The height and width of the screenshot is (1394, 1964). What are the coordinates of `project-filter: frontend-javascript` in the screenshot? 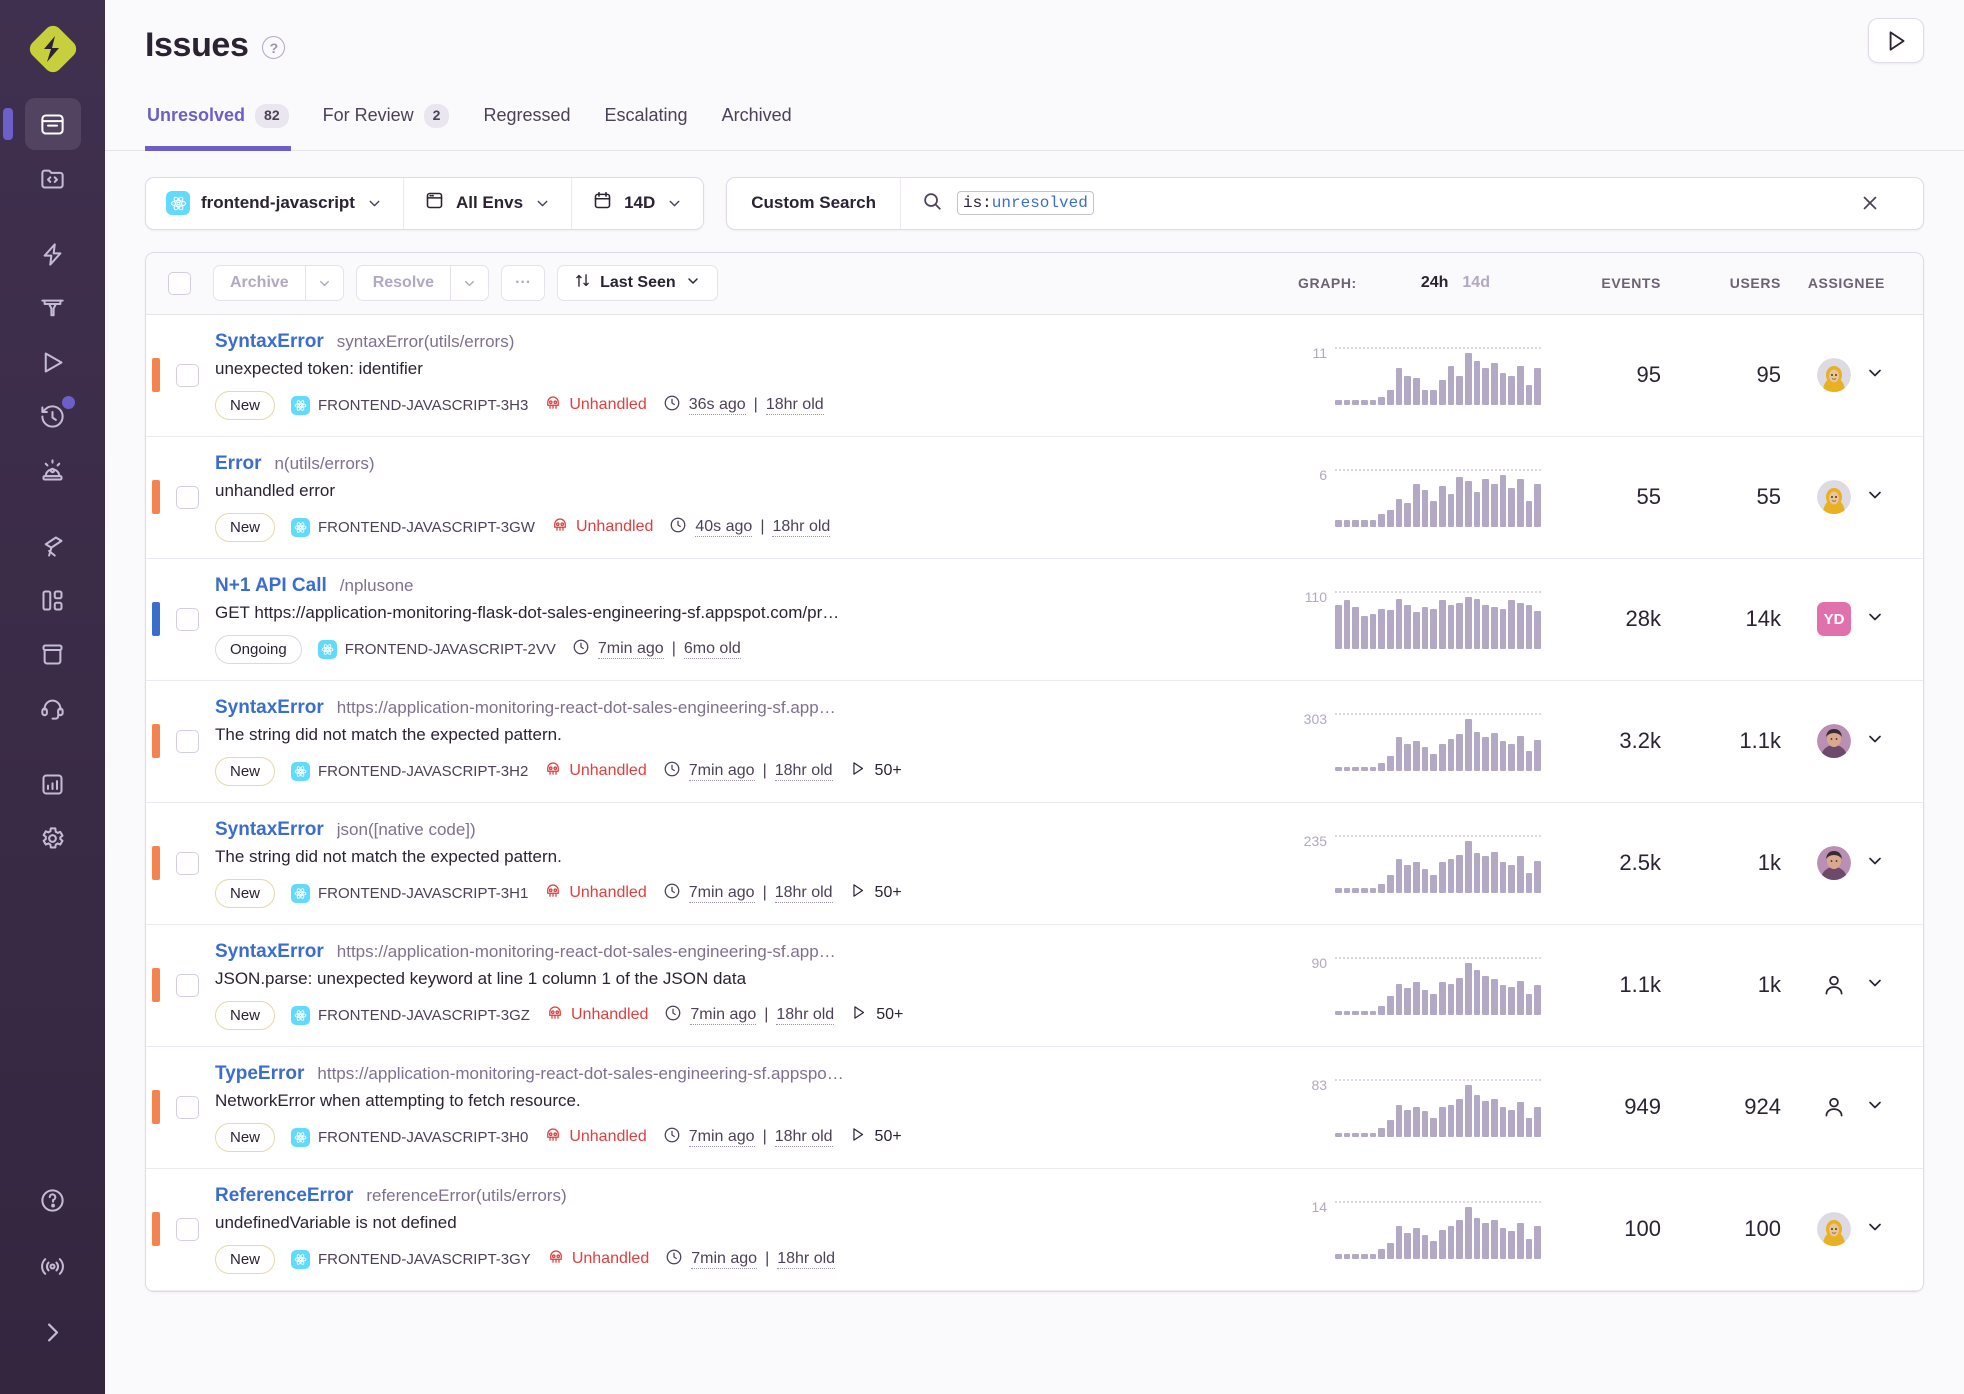 It's located at (275, 203).